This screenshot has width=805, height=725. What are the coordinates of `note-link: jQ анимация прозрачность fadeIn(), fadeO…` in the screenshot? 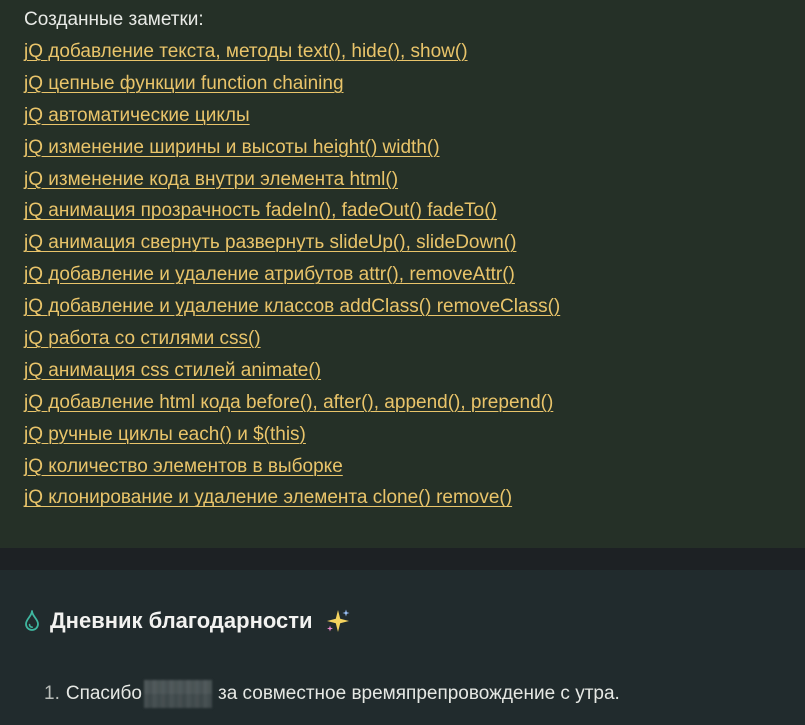 It's located at (260, 210).